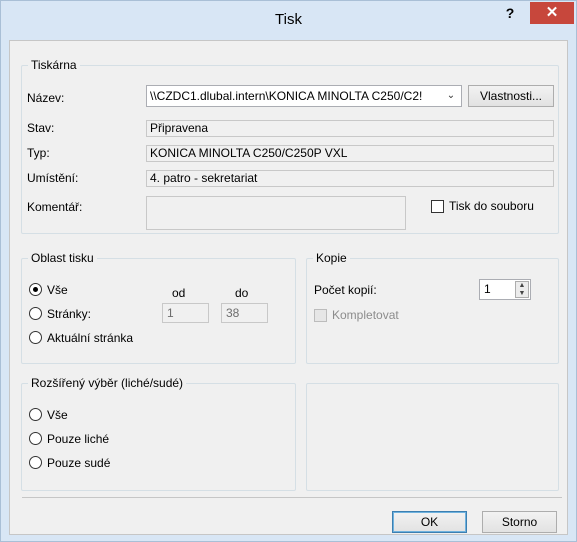 The width and height of the screenshot is (577, 542). Describe the element at coordinates (62, 258) in the screenshot. I see `print-range-group-label: Oblast tisku` at that location.